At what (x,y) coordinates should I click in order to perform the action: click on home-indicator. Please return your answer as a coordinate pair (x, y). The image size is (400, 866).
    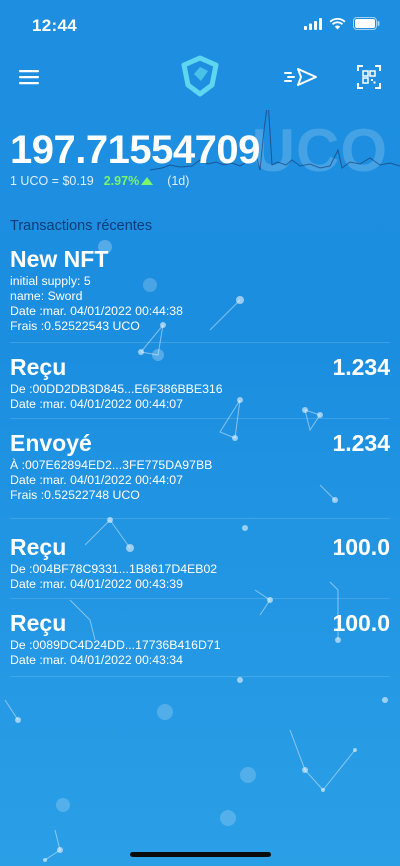
    Looking at the image, I should click on (200, 854).